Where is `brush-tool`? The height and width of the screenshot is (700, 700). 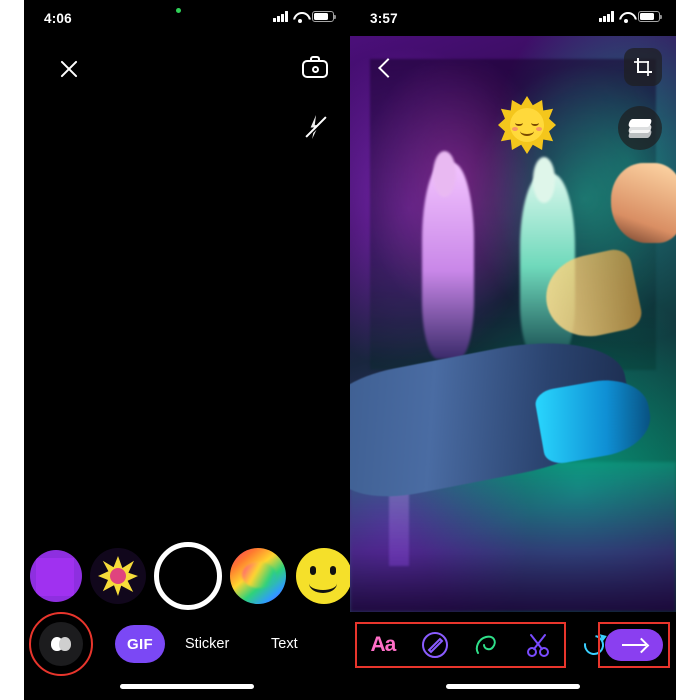 brush-tool is located at coordinates (486, 645).